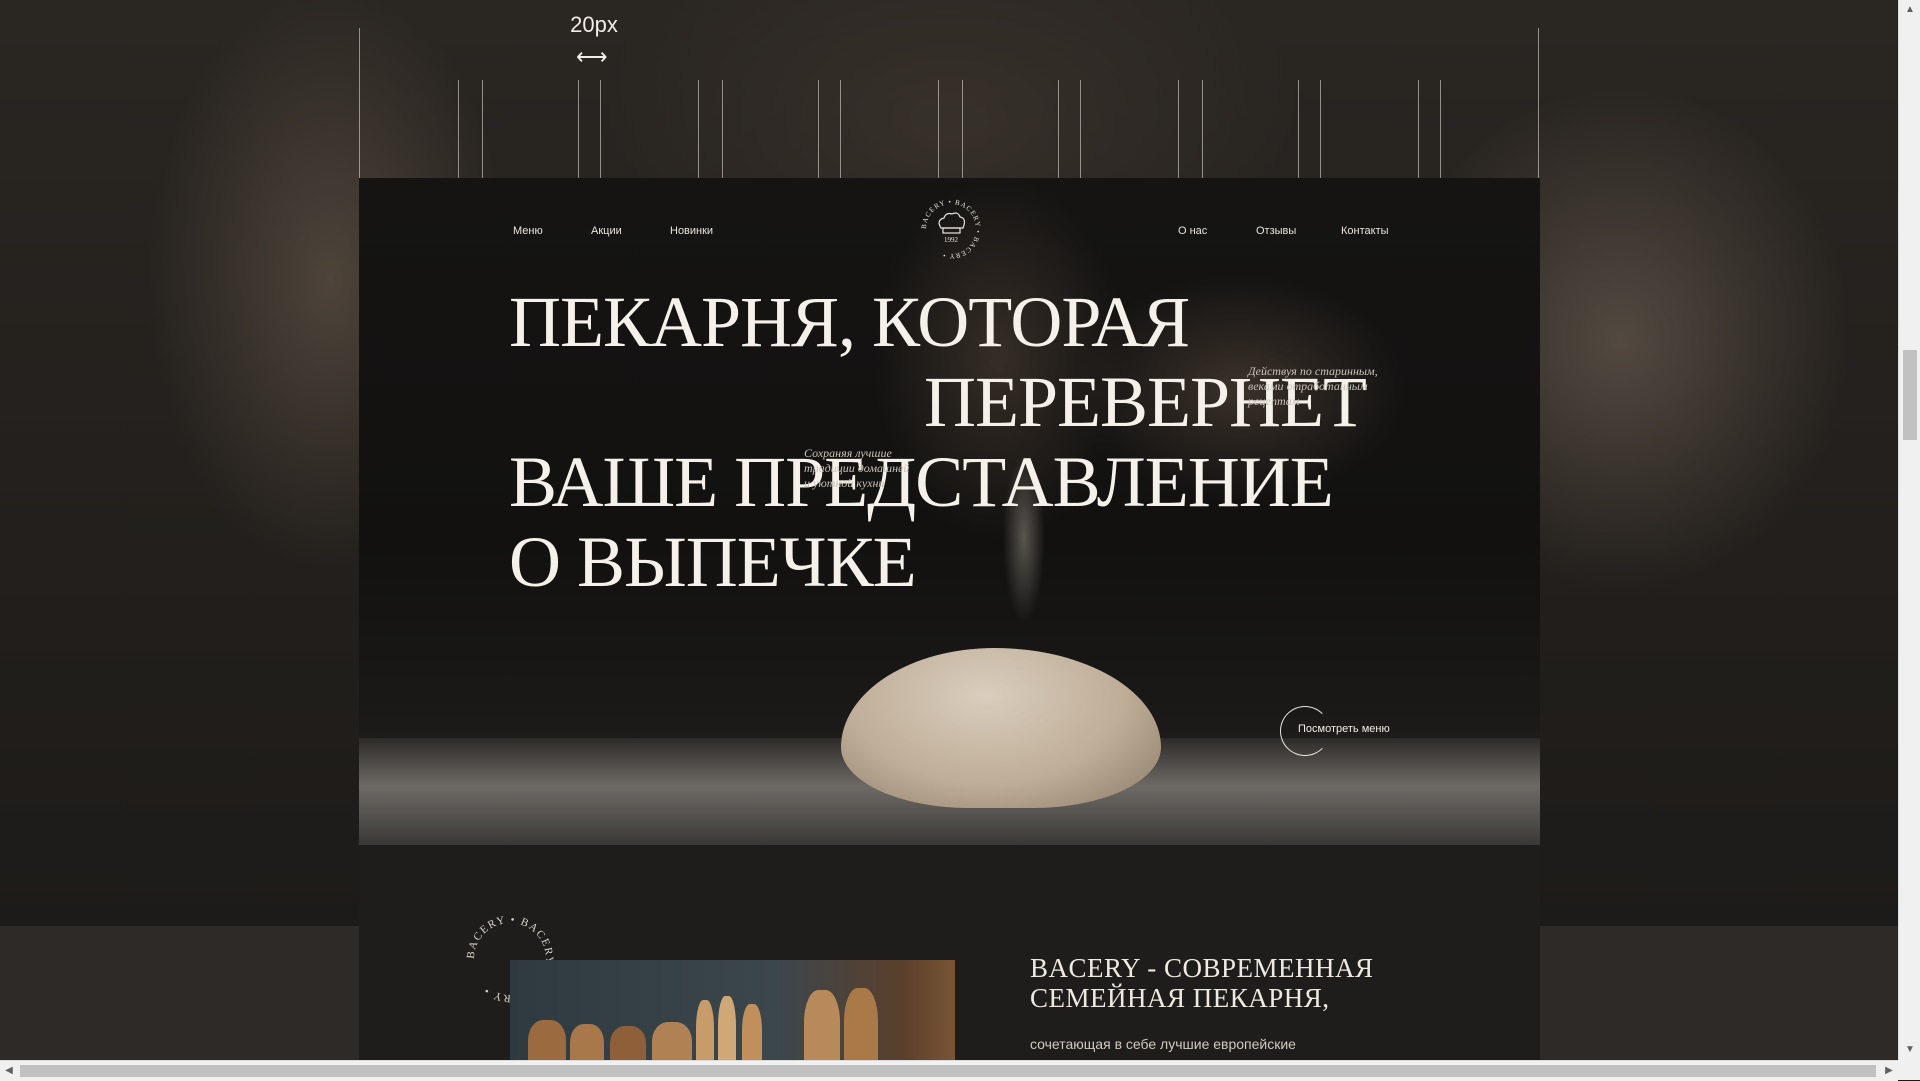 The width and height of the screenshot is (1920, 1081). I want to click on svg-text: BACERY • BACERY • BACERY •, so click(951, 229).